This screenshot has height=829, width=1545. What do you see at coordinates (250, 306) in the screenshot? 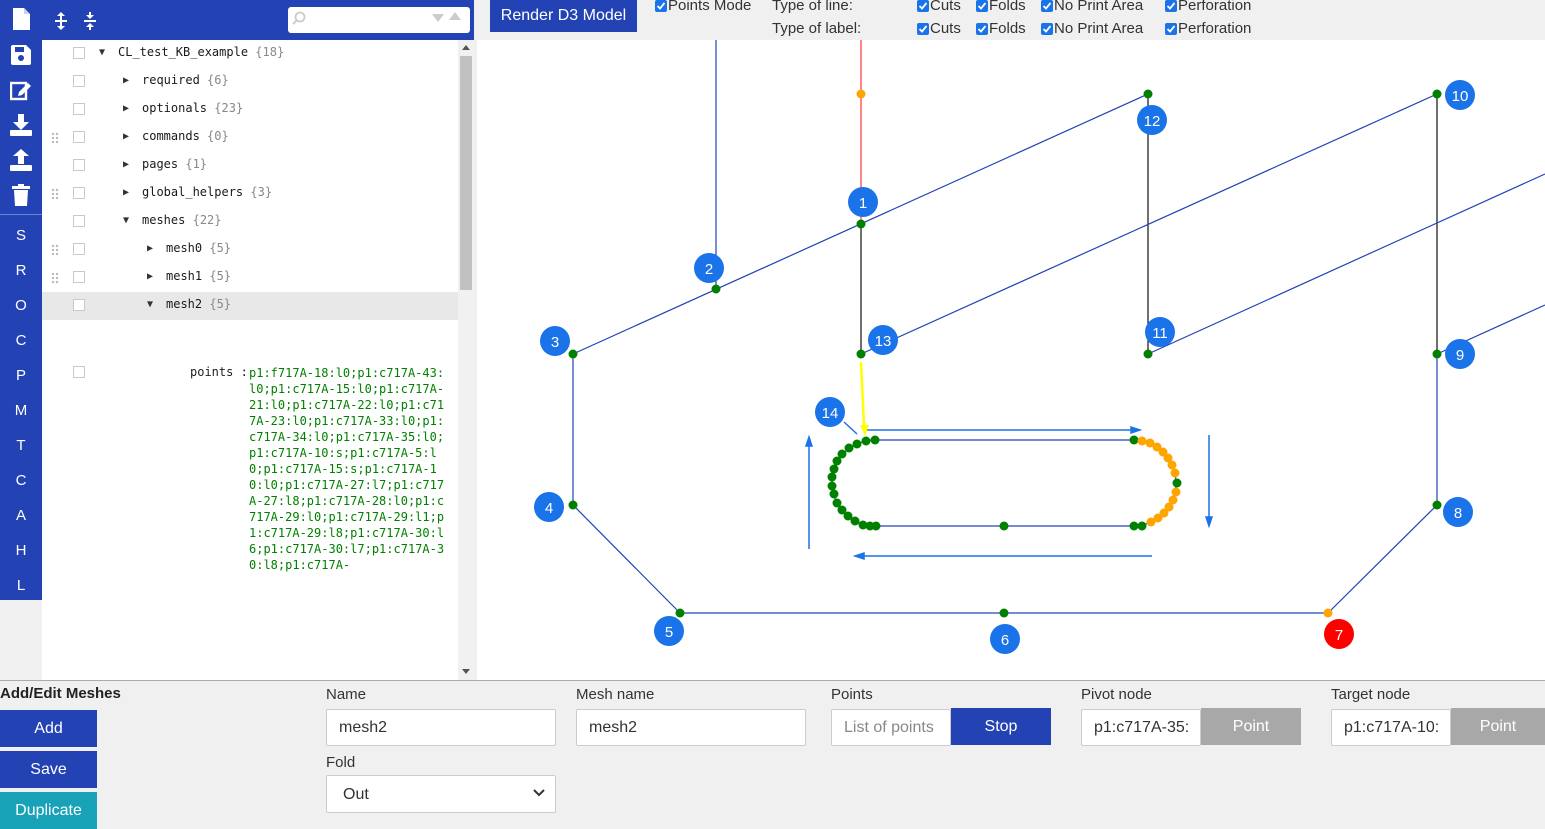
I see `tree-row-selected: ▼ mesh2 {5}` at bounding box center [250, 306].